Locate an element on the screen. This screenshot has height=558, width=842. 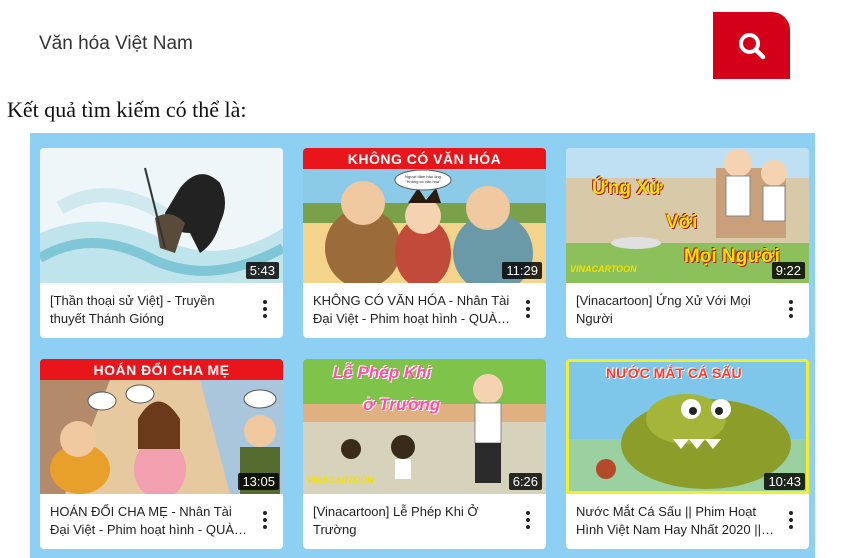
thumbnail-title-line: ở Trường is located at coordinates (402, 404).